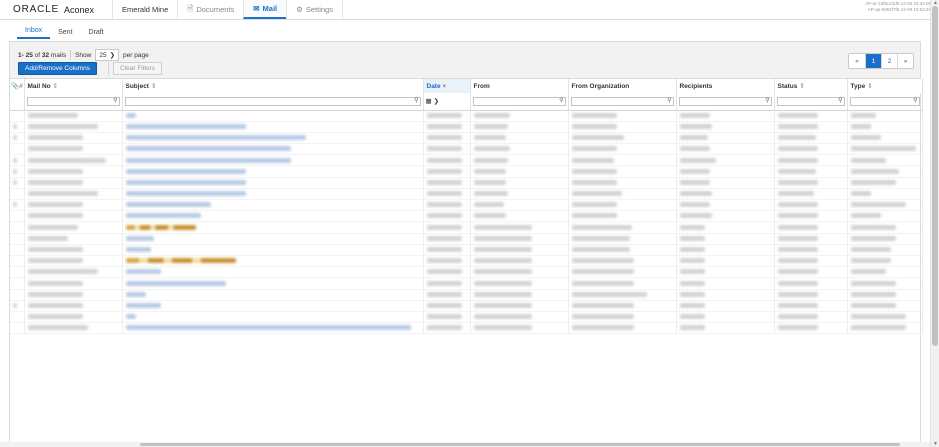 Image resolution: width=939 pixels, height=447 pixels. I want to click on column-header-from: From, so click(519, 86).